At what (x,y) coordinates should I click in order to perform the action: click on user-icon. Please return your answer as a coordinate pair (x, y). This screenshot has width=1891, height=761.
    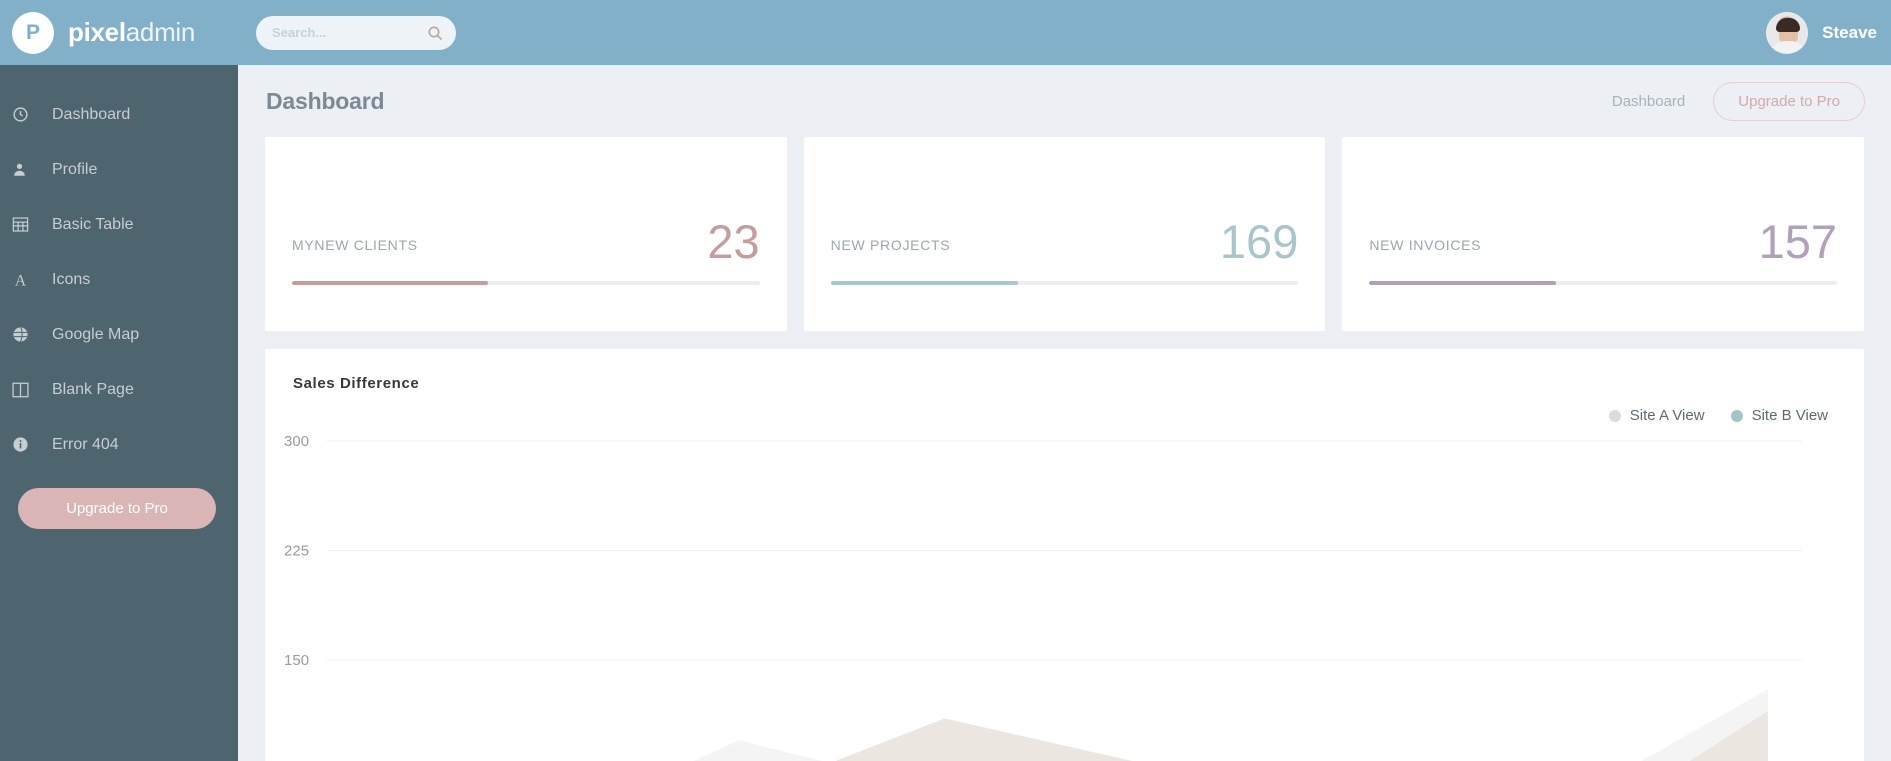
    Looking at the image, I should click on (25, 170).